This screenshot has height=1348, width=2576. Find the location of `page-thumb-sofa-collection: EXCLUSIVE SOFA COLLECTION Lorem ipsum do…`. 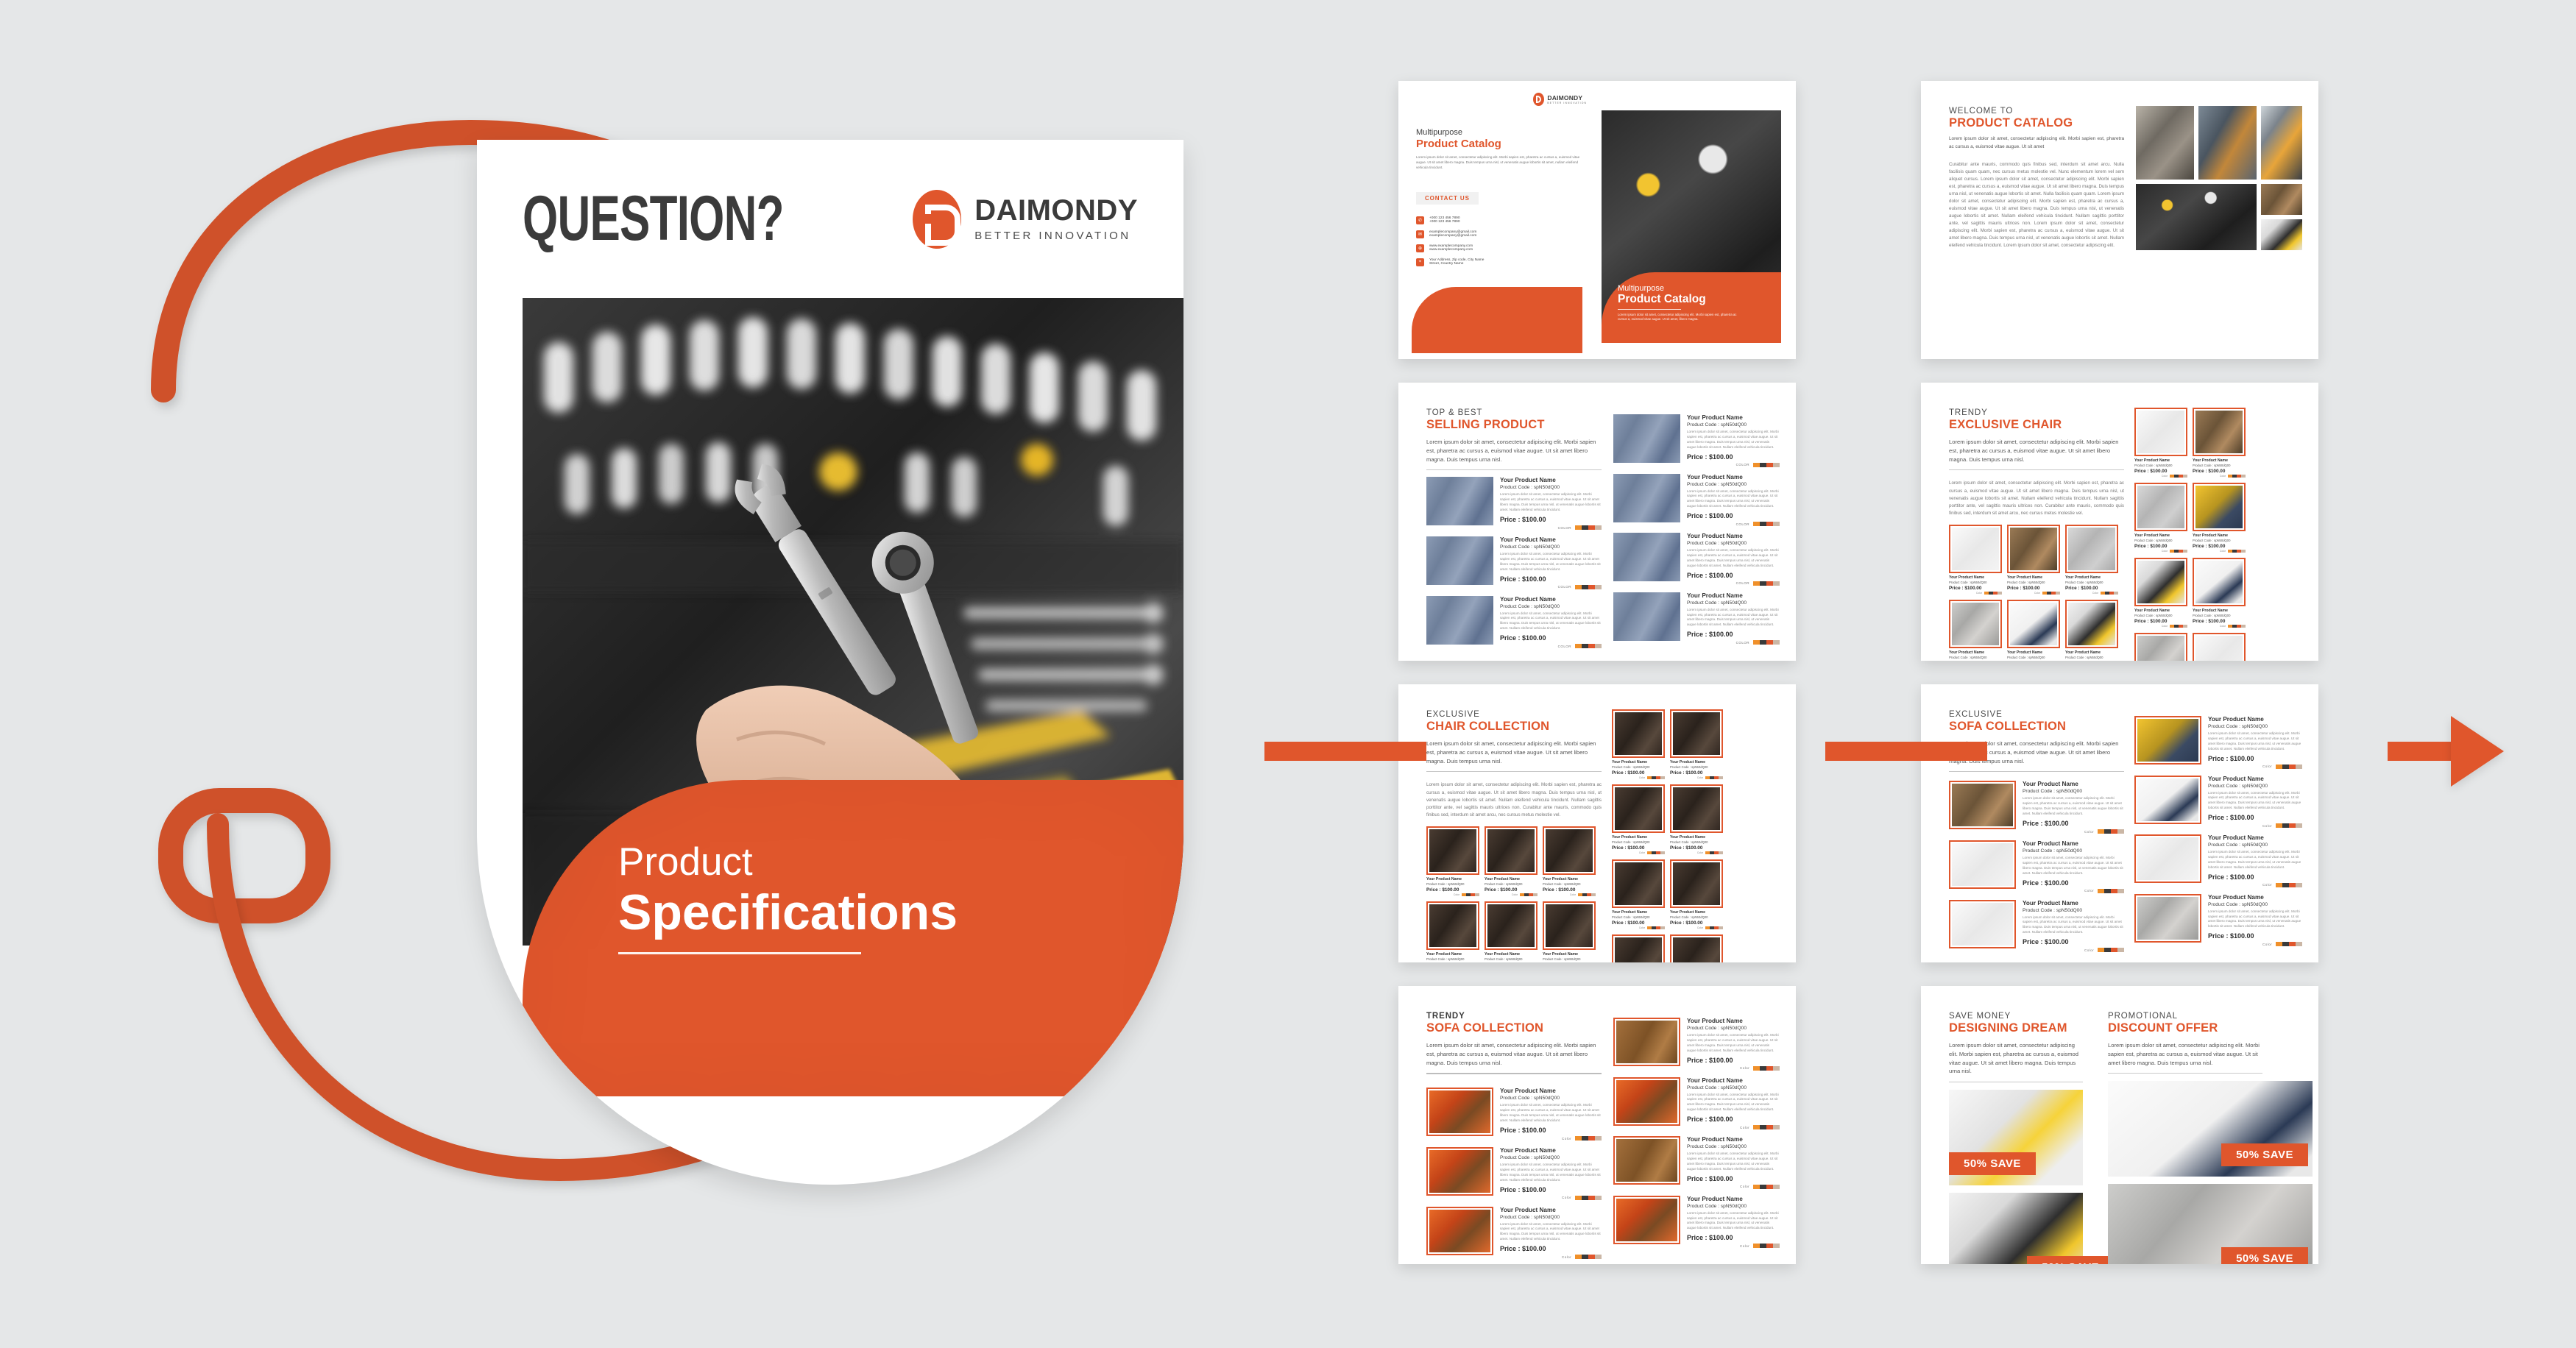

page-thumb-sofa-collection: EXCLUSIVE SOFA COLLECTION Lorem ipsum do… is located at coordinates (2119, 823).